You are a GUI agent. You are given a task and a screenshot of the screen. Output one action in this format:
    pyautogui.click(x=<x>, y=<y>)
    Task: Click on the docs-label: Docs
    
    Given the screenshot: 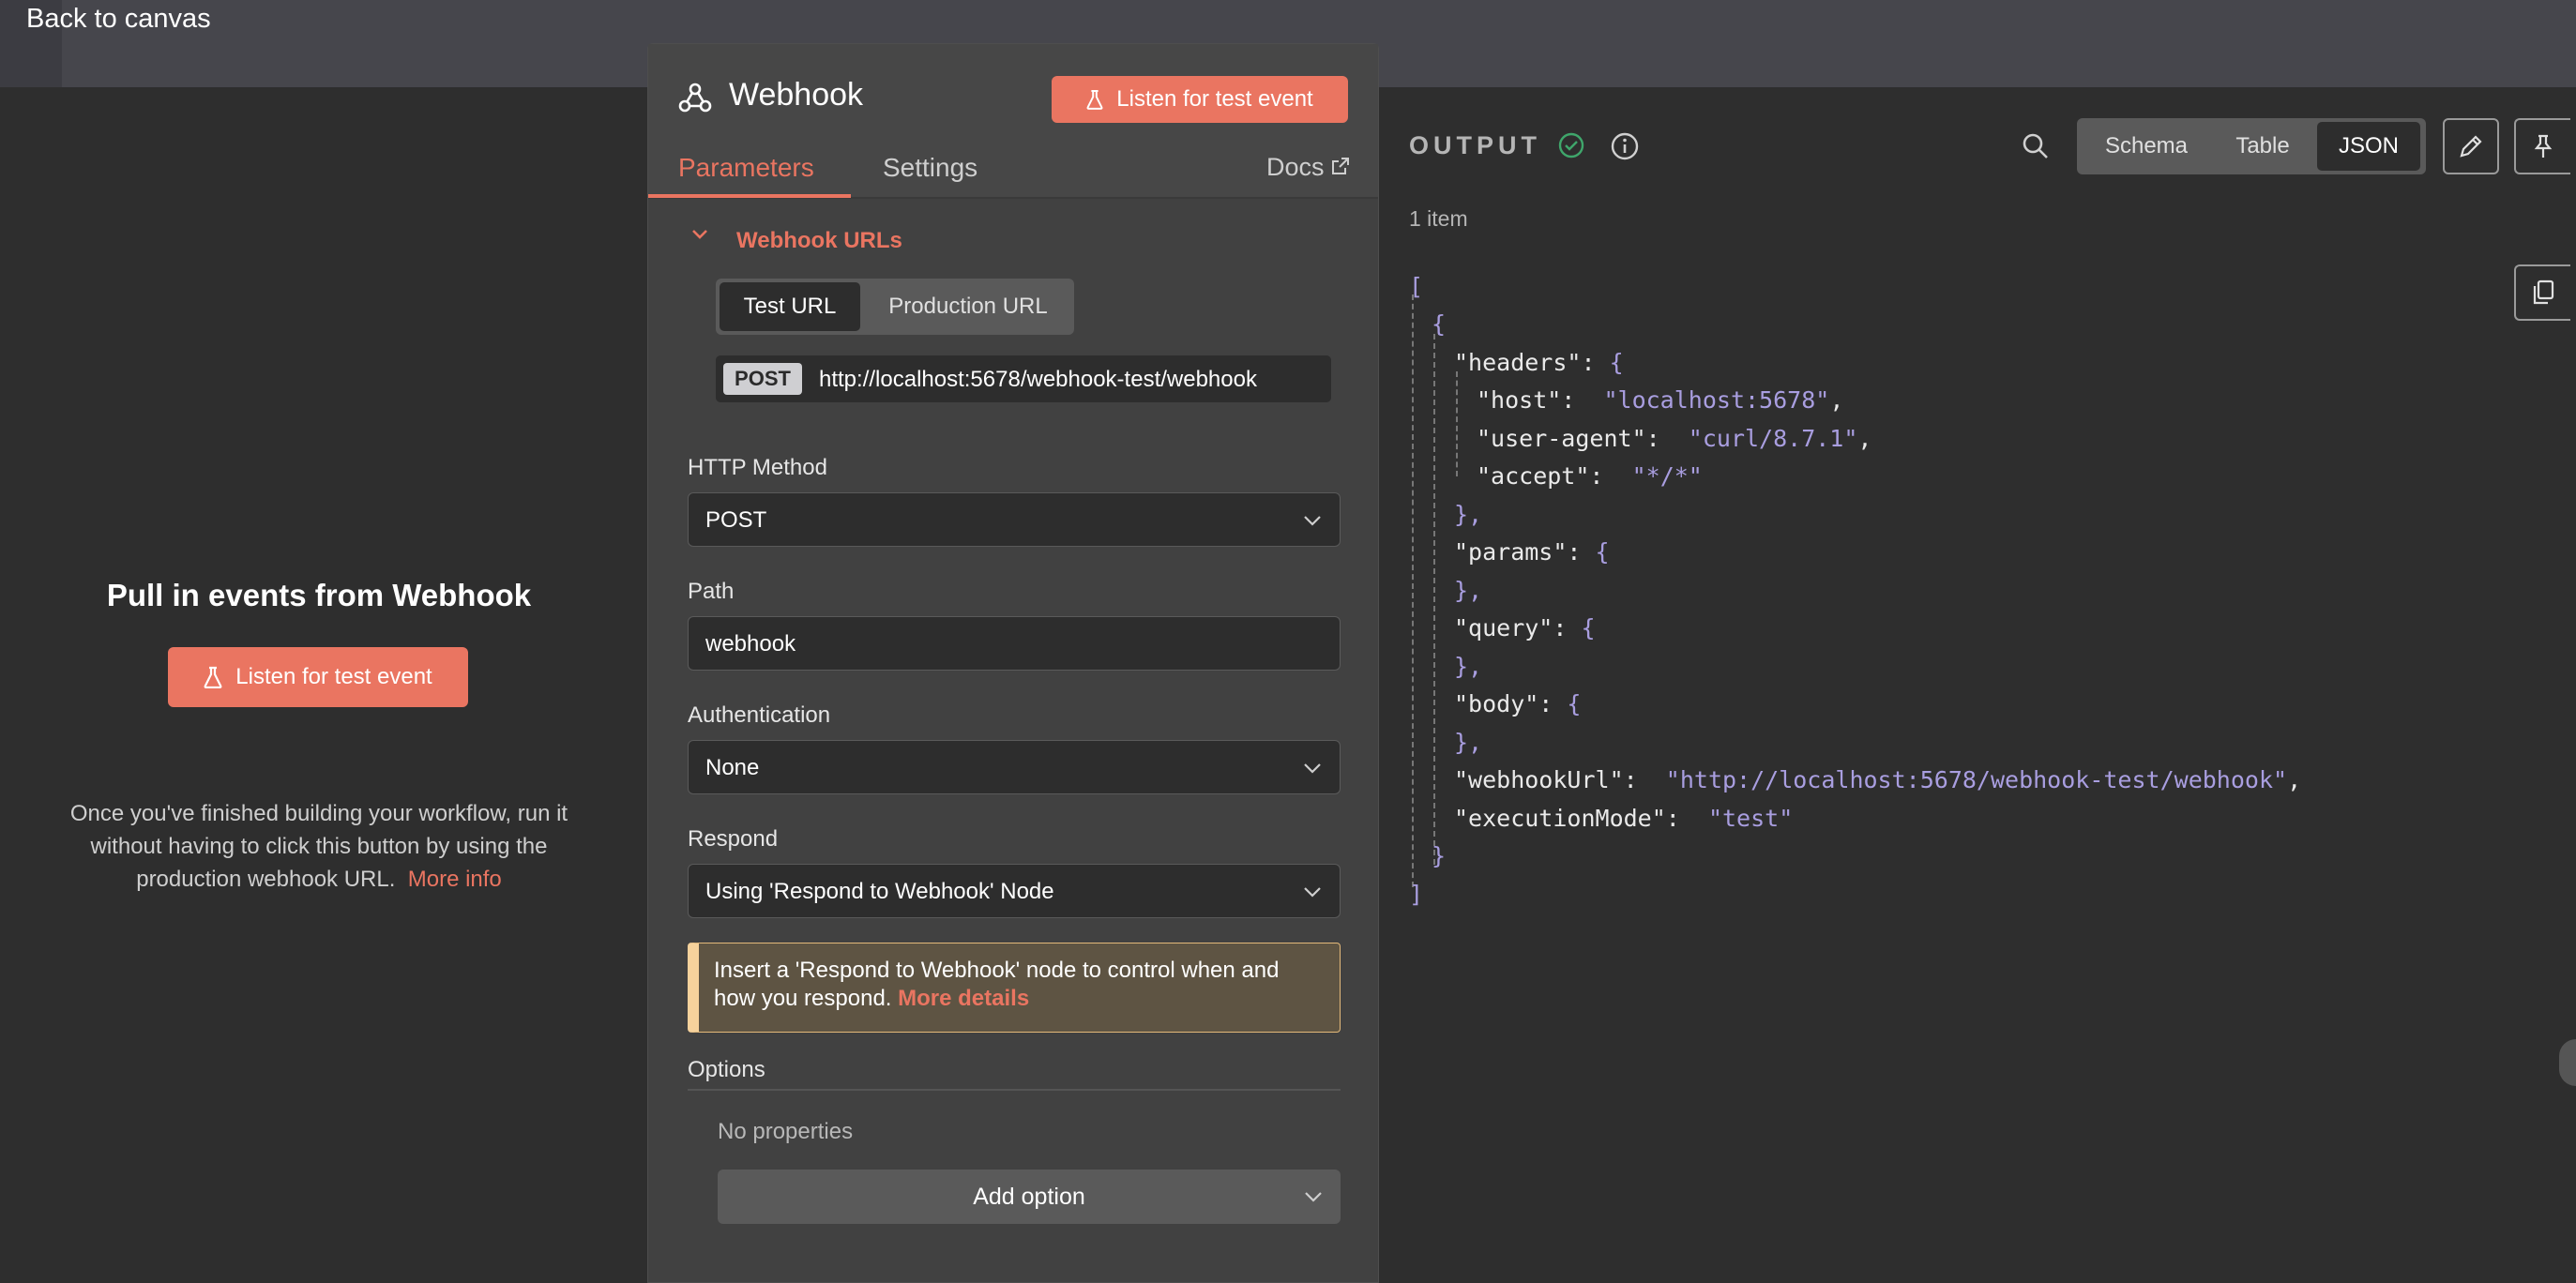 What is the action you would take?
    pyautogui.click(x=1295, y=167)
    